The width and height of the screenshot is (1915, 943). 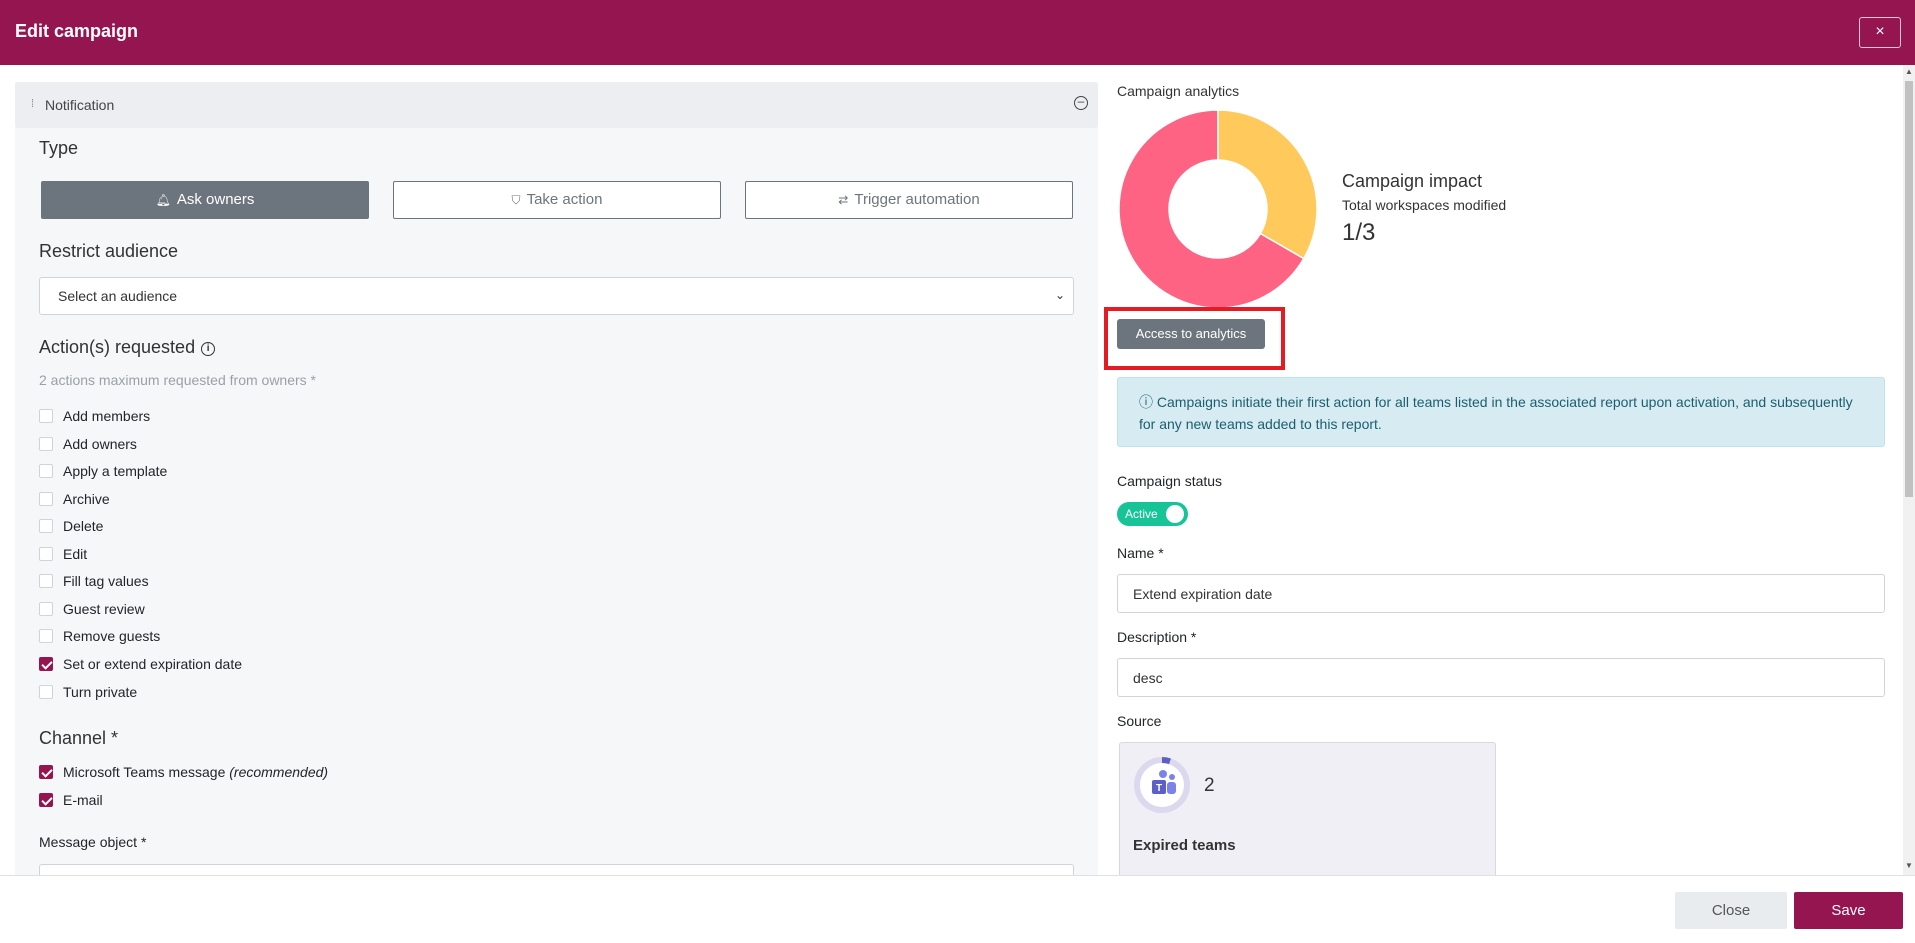 What do you see at coordinates (1501, 677) in the screenshot?
I see `description-input: desc` at bounding box center [1501, 677].